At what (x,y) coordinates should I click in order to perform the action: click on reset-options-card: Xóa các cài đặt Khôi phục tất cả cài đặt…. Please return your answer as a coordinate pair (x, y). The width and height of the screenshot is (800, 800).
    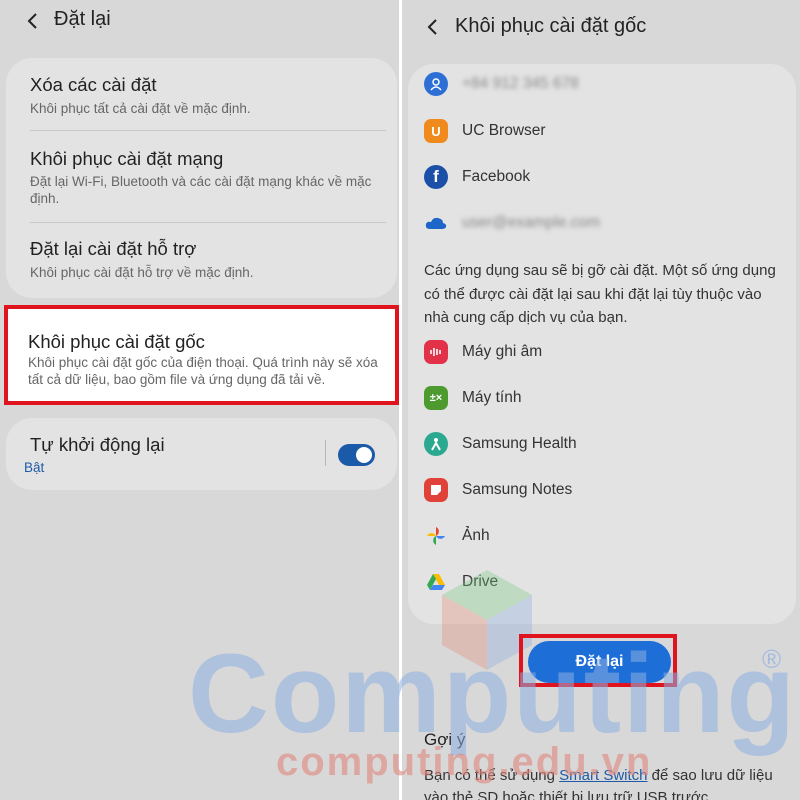
    Looking at the image, I should click on (201, 178).